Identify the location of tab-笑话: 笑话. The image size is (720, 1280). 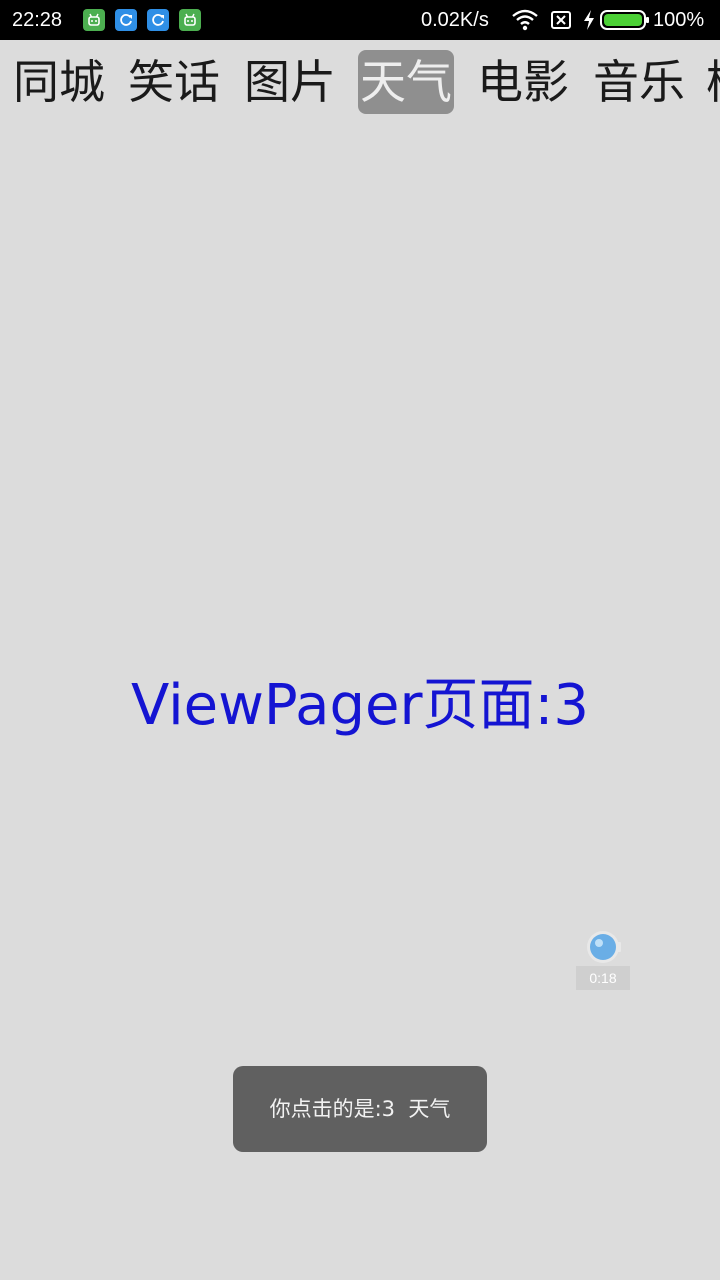
(174, 82).